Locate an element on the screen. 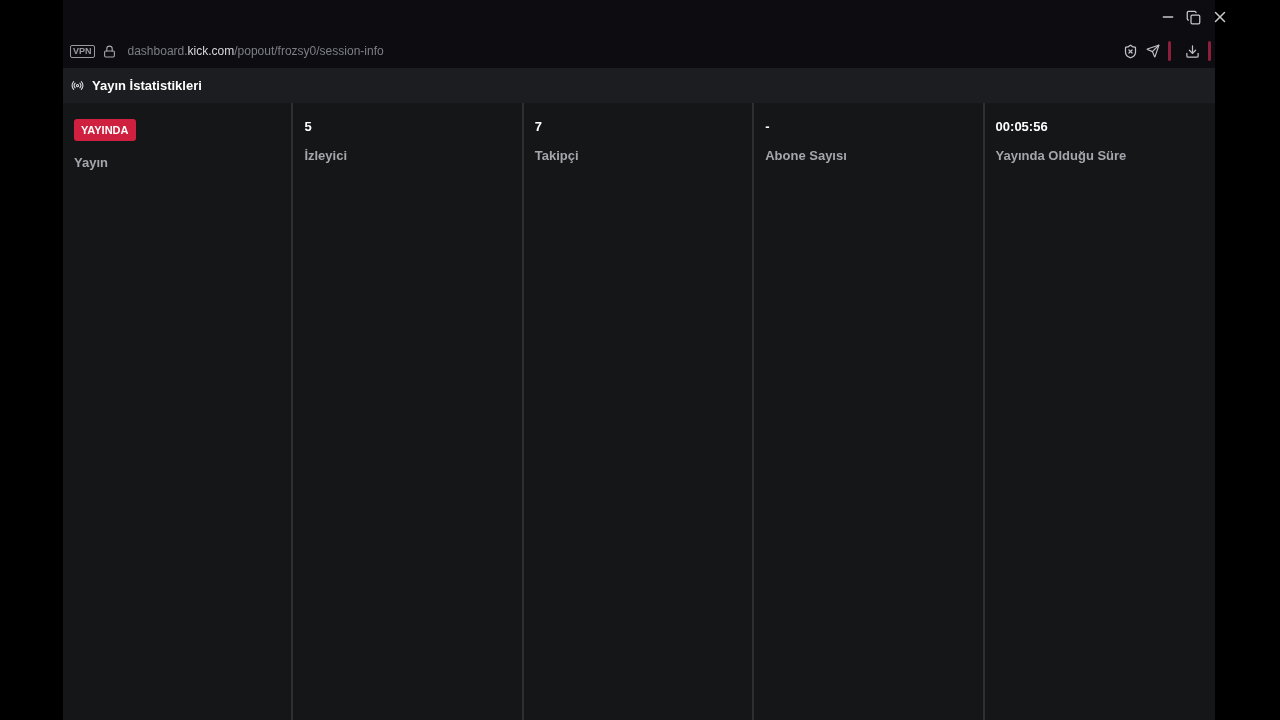  panel-title: Yayın İstatistikleri is located at coordinates (147, 85).